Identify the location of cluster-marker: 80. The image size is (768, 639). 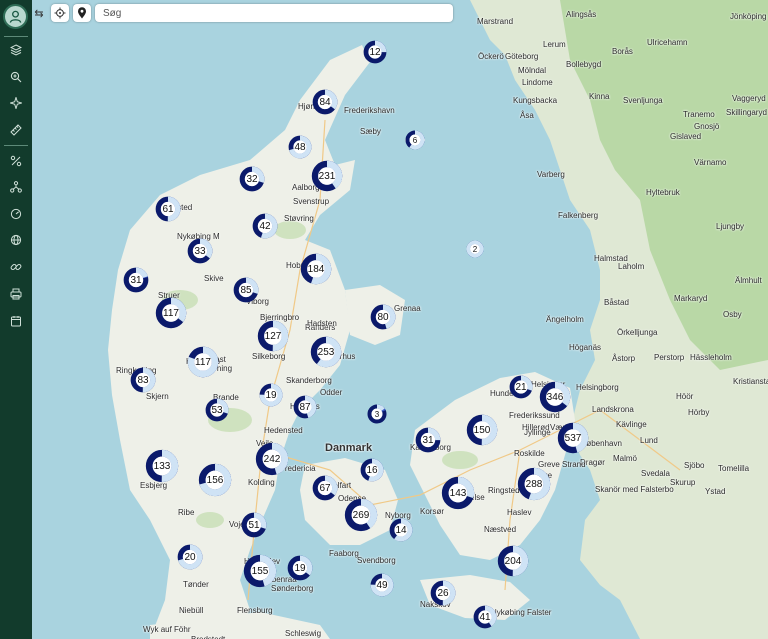
(383, 317).